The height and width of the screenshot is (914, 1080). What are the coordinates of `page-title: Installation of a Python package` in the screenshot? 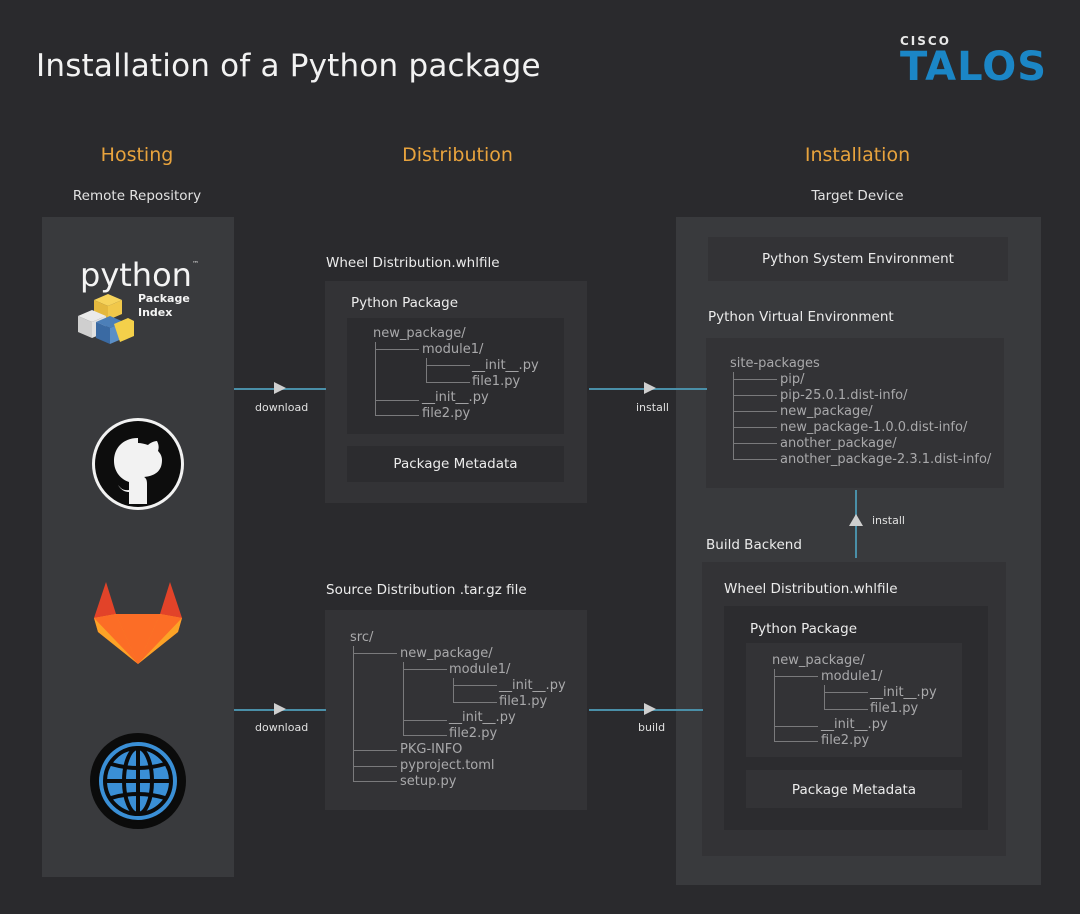 It's located at (288, 66).